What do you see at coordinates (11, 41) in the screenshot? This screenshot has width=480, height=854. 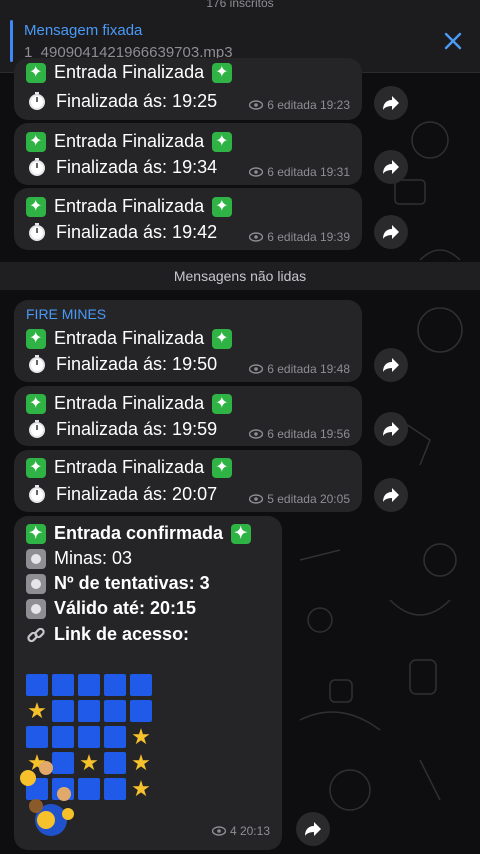 I see `pinned-indicator` at bounding box center [11, 41].